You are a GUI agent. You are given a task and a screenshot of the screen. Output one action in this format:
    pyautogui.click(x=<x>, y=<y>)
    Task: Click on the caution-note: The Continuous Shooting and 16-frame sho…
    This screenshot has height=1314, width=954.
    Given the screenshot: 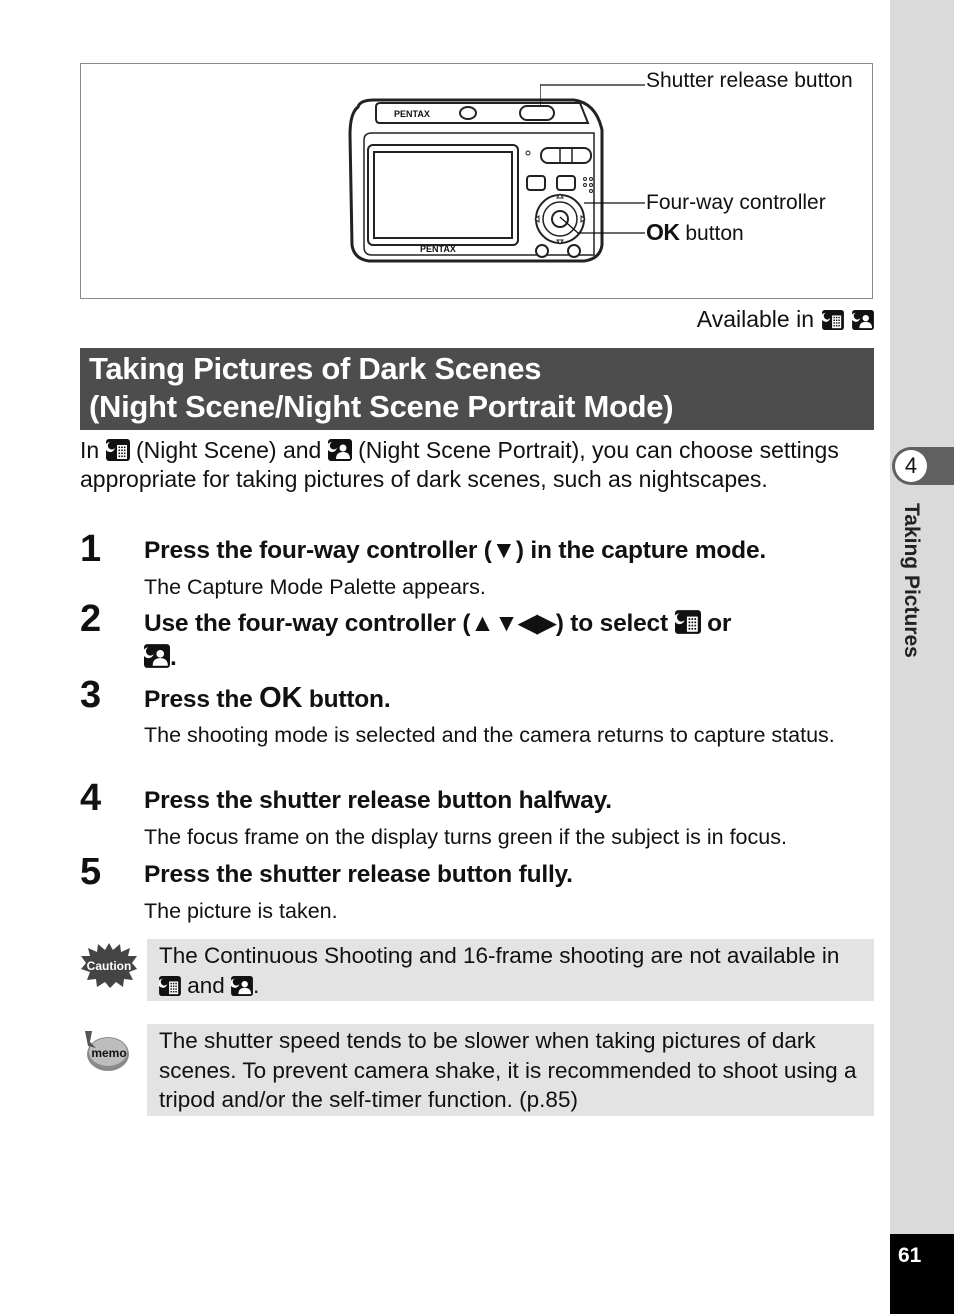 What is the action you would take?
    pyautogui.click(x=510, y=970)
    